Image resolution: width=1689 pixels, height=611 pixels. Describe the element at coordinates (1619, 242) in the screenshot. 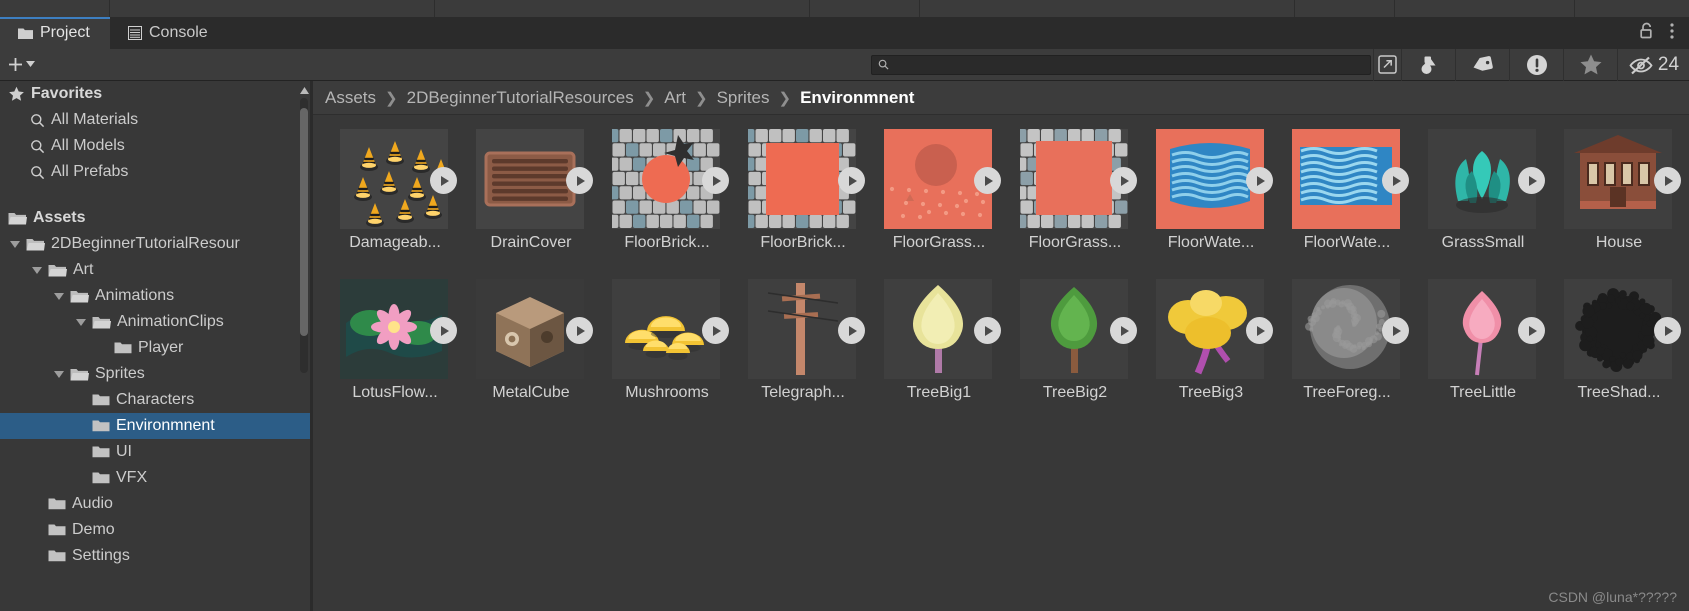

I see `asset-label: House` at that location.